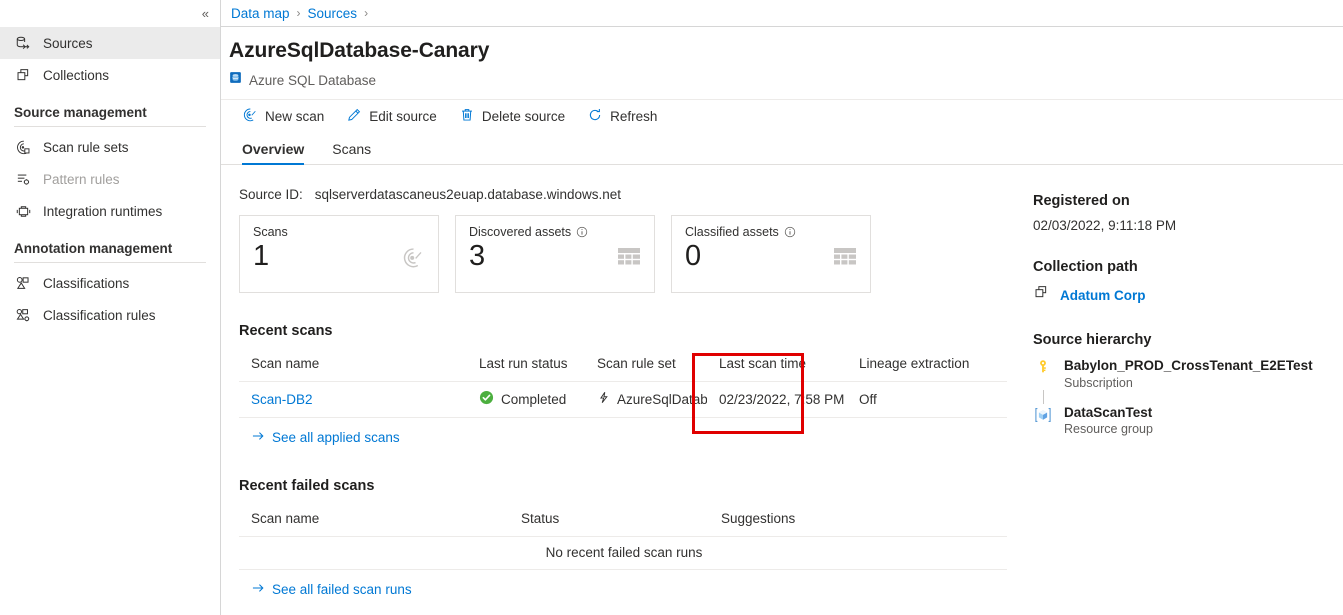  I want to click on tab-overview: Overview, so click(273, 153).